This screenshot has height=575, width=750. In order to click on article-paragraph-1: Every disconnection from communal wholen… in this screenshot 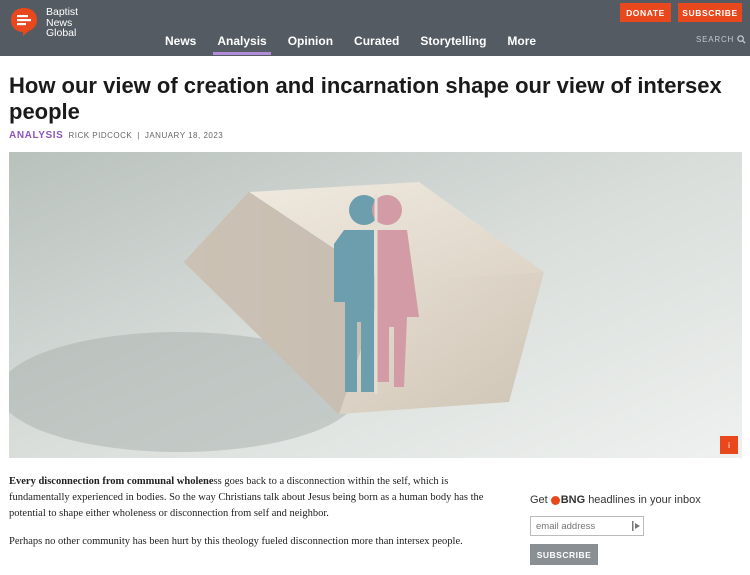, I will do `click(249, 498)`.